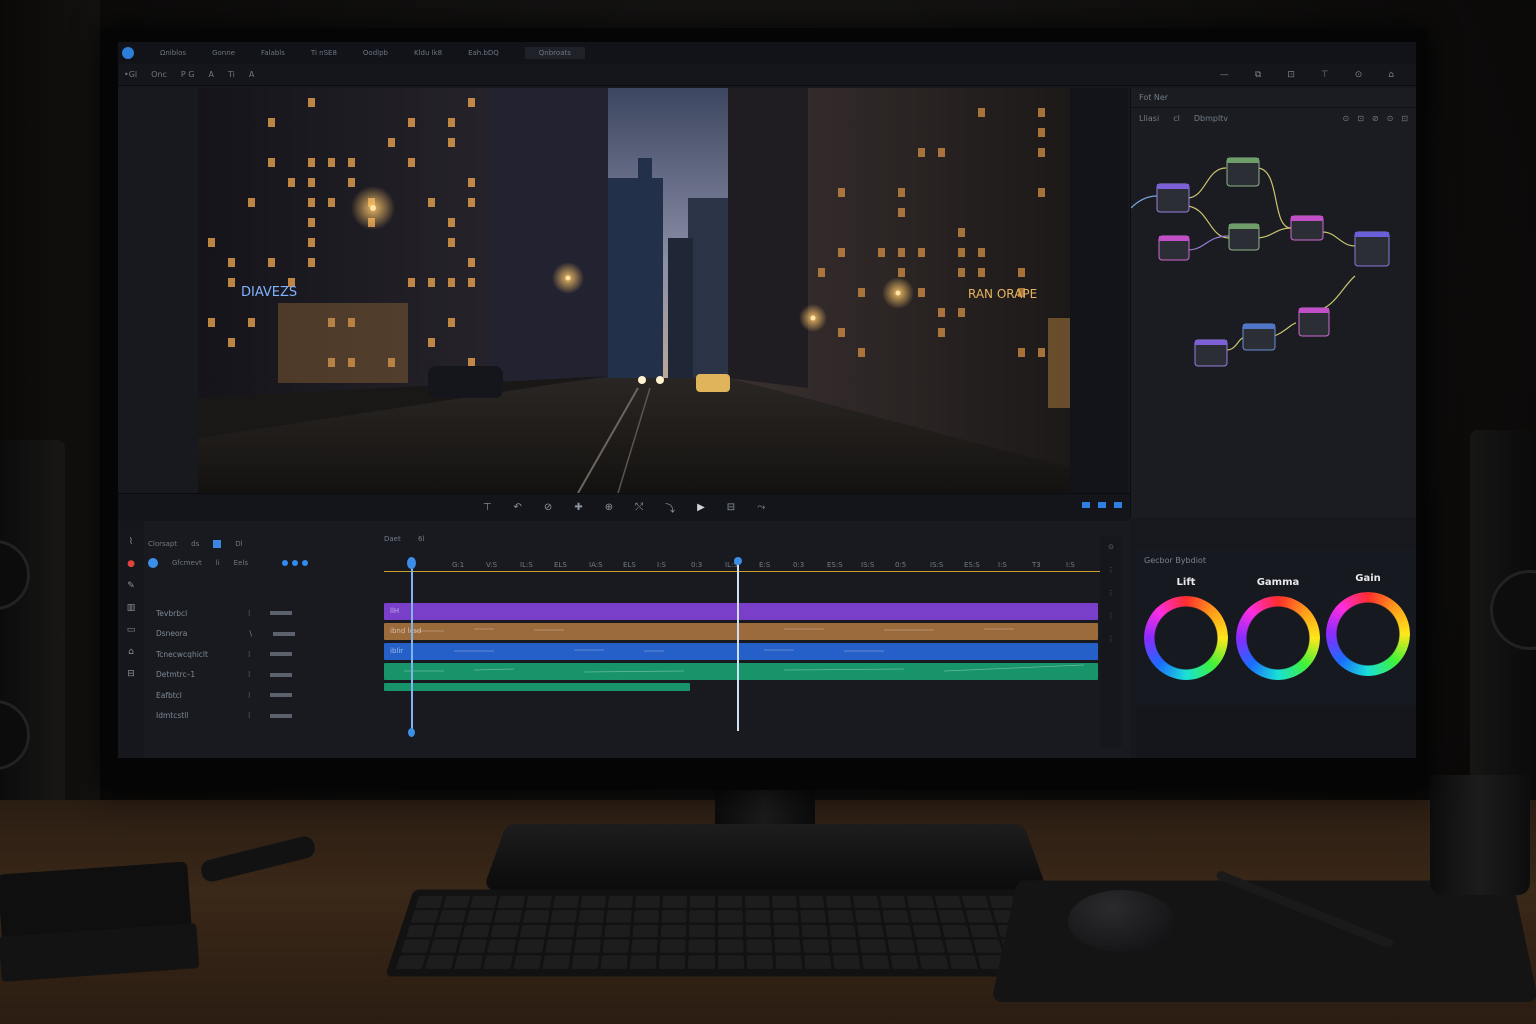 The width and height of the screenshot is (1536, 1024). Describe the element at coordinates (670, 507) in the screenshot. I see `insert-icon: ⤵` at that location.